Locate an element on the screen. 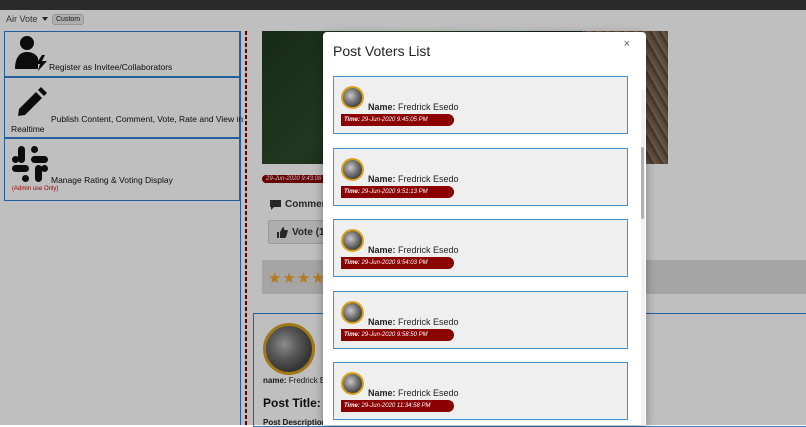 This screenshot has height=427, width=806. modal-title: Post Voters List is located at coordinates (382, 51).